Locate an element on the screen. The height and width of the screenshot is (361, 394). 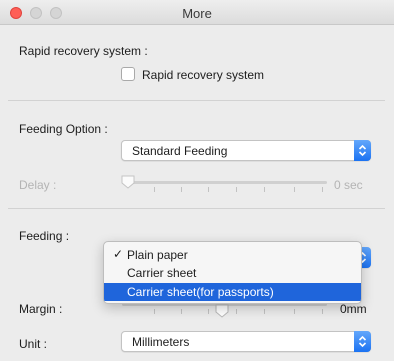
title-bar: More is located at coordinates (197, 12).